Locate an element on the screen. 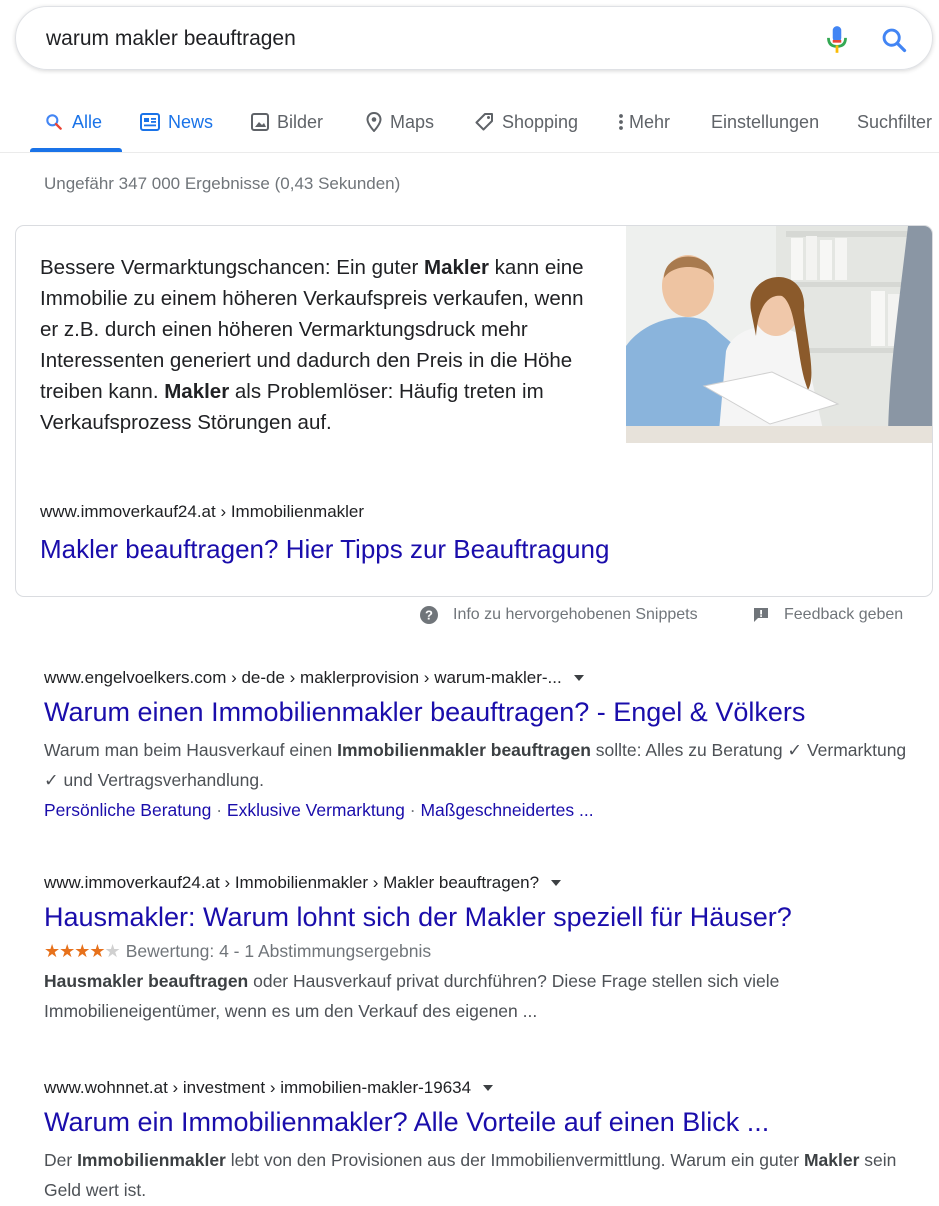  tab-label: Einstellungen is located at coordinates (765, 121).